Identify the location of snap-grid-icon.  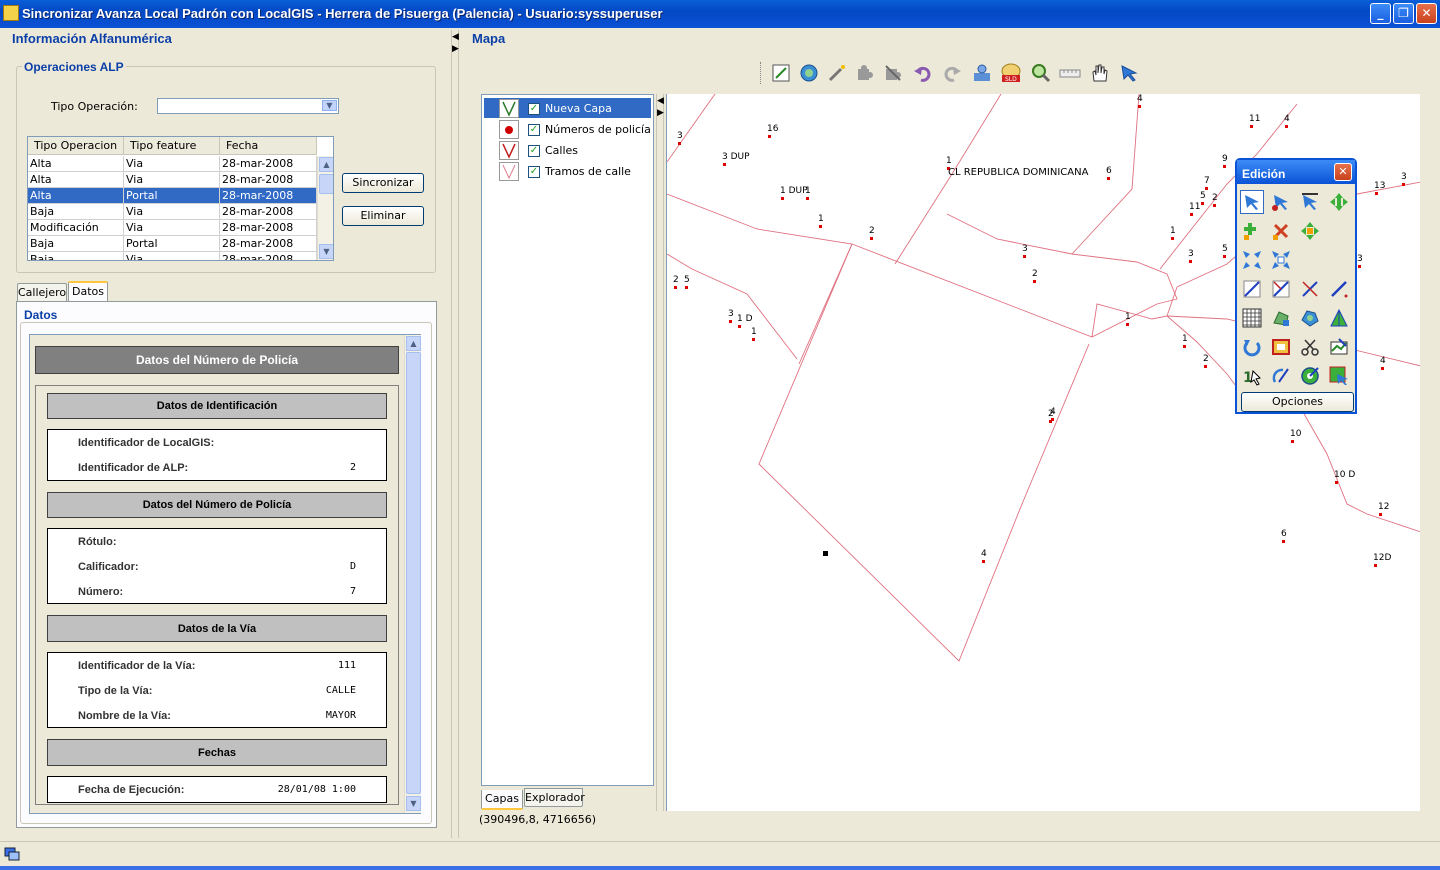
(1281, 260).